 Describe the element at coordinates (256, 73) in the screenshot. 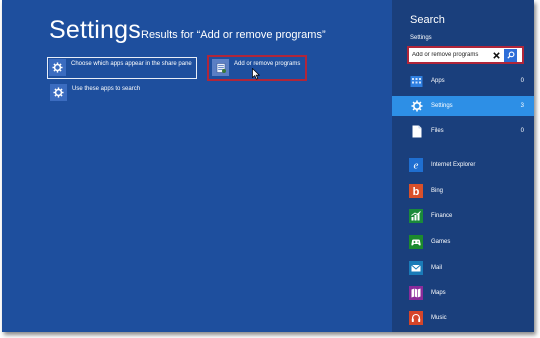

I see `mouse-cursor-icon` at that location.